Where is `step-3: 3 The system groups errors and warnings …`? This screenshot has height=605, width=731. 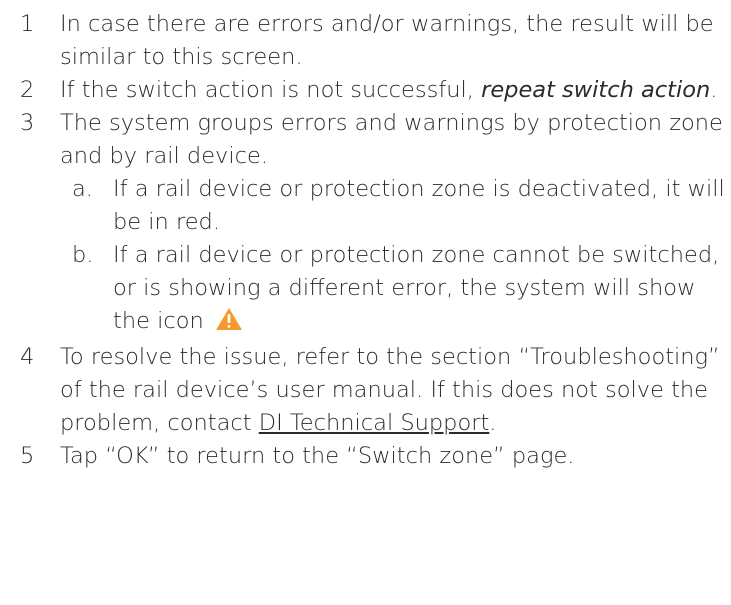 step-3: 3 The system groups errors and warnings … is located at coordinates (365, 140).